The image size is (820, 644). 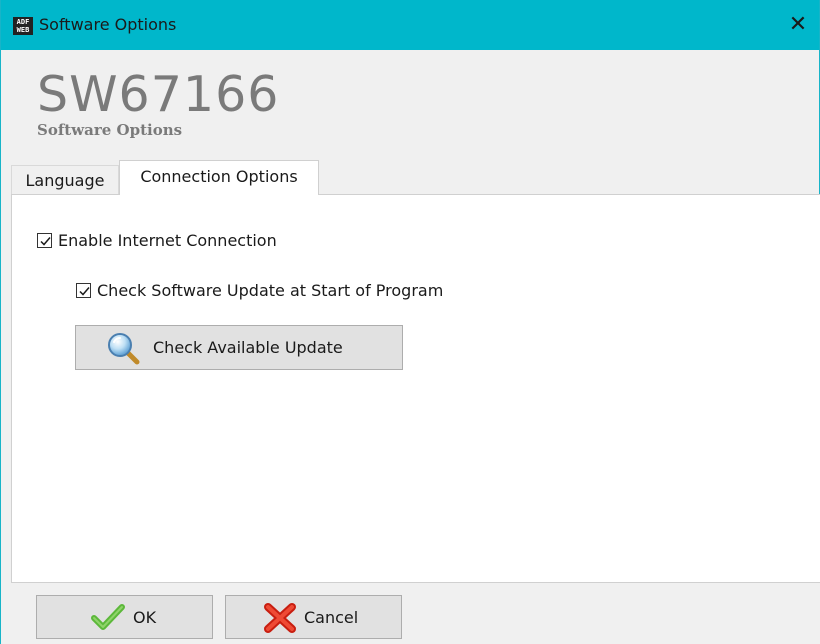 I want to click on magnifier-icon, so click(x=124, y=349).